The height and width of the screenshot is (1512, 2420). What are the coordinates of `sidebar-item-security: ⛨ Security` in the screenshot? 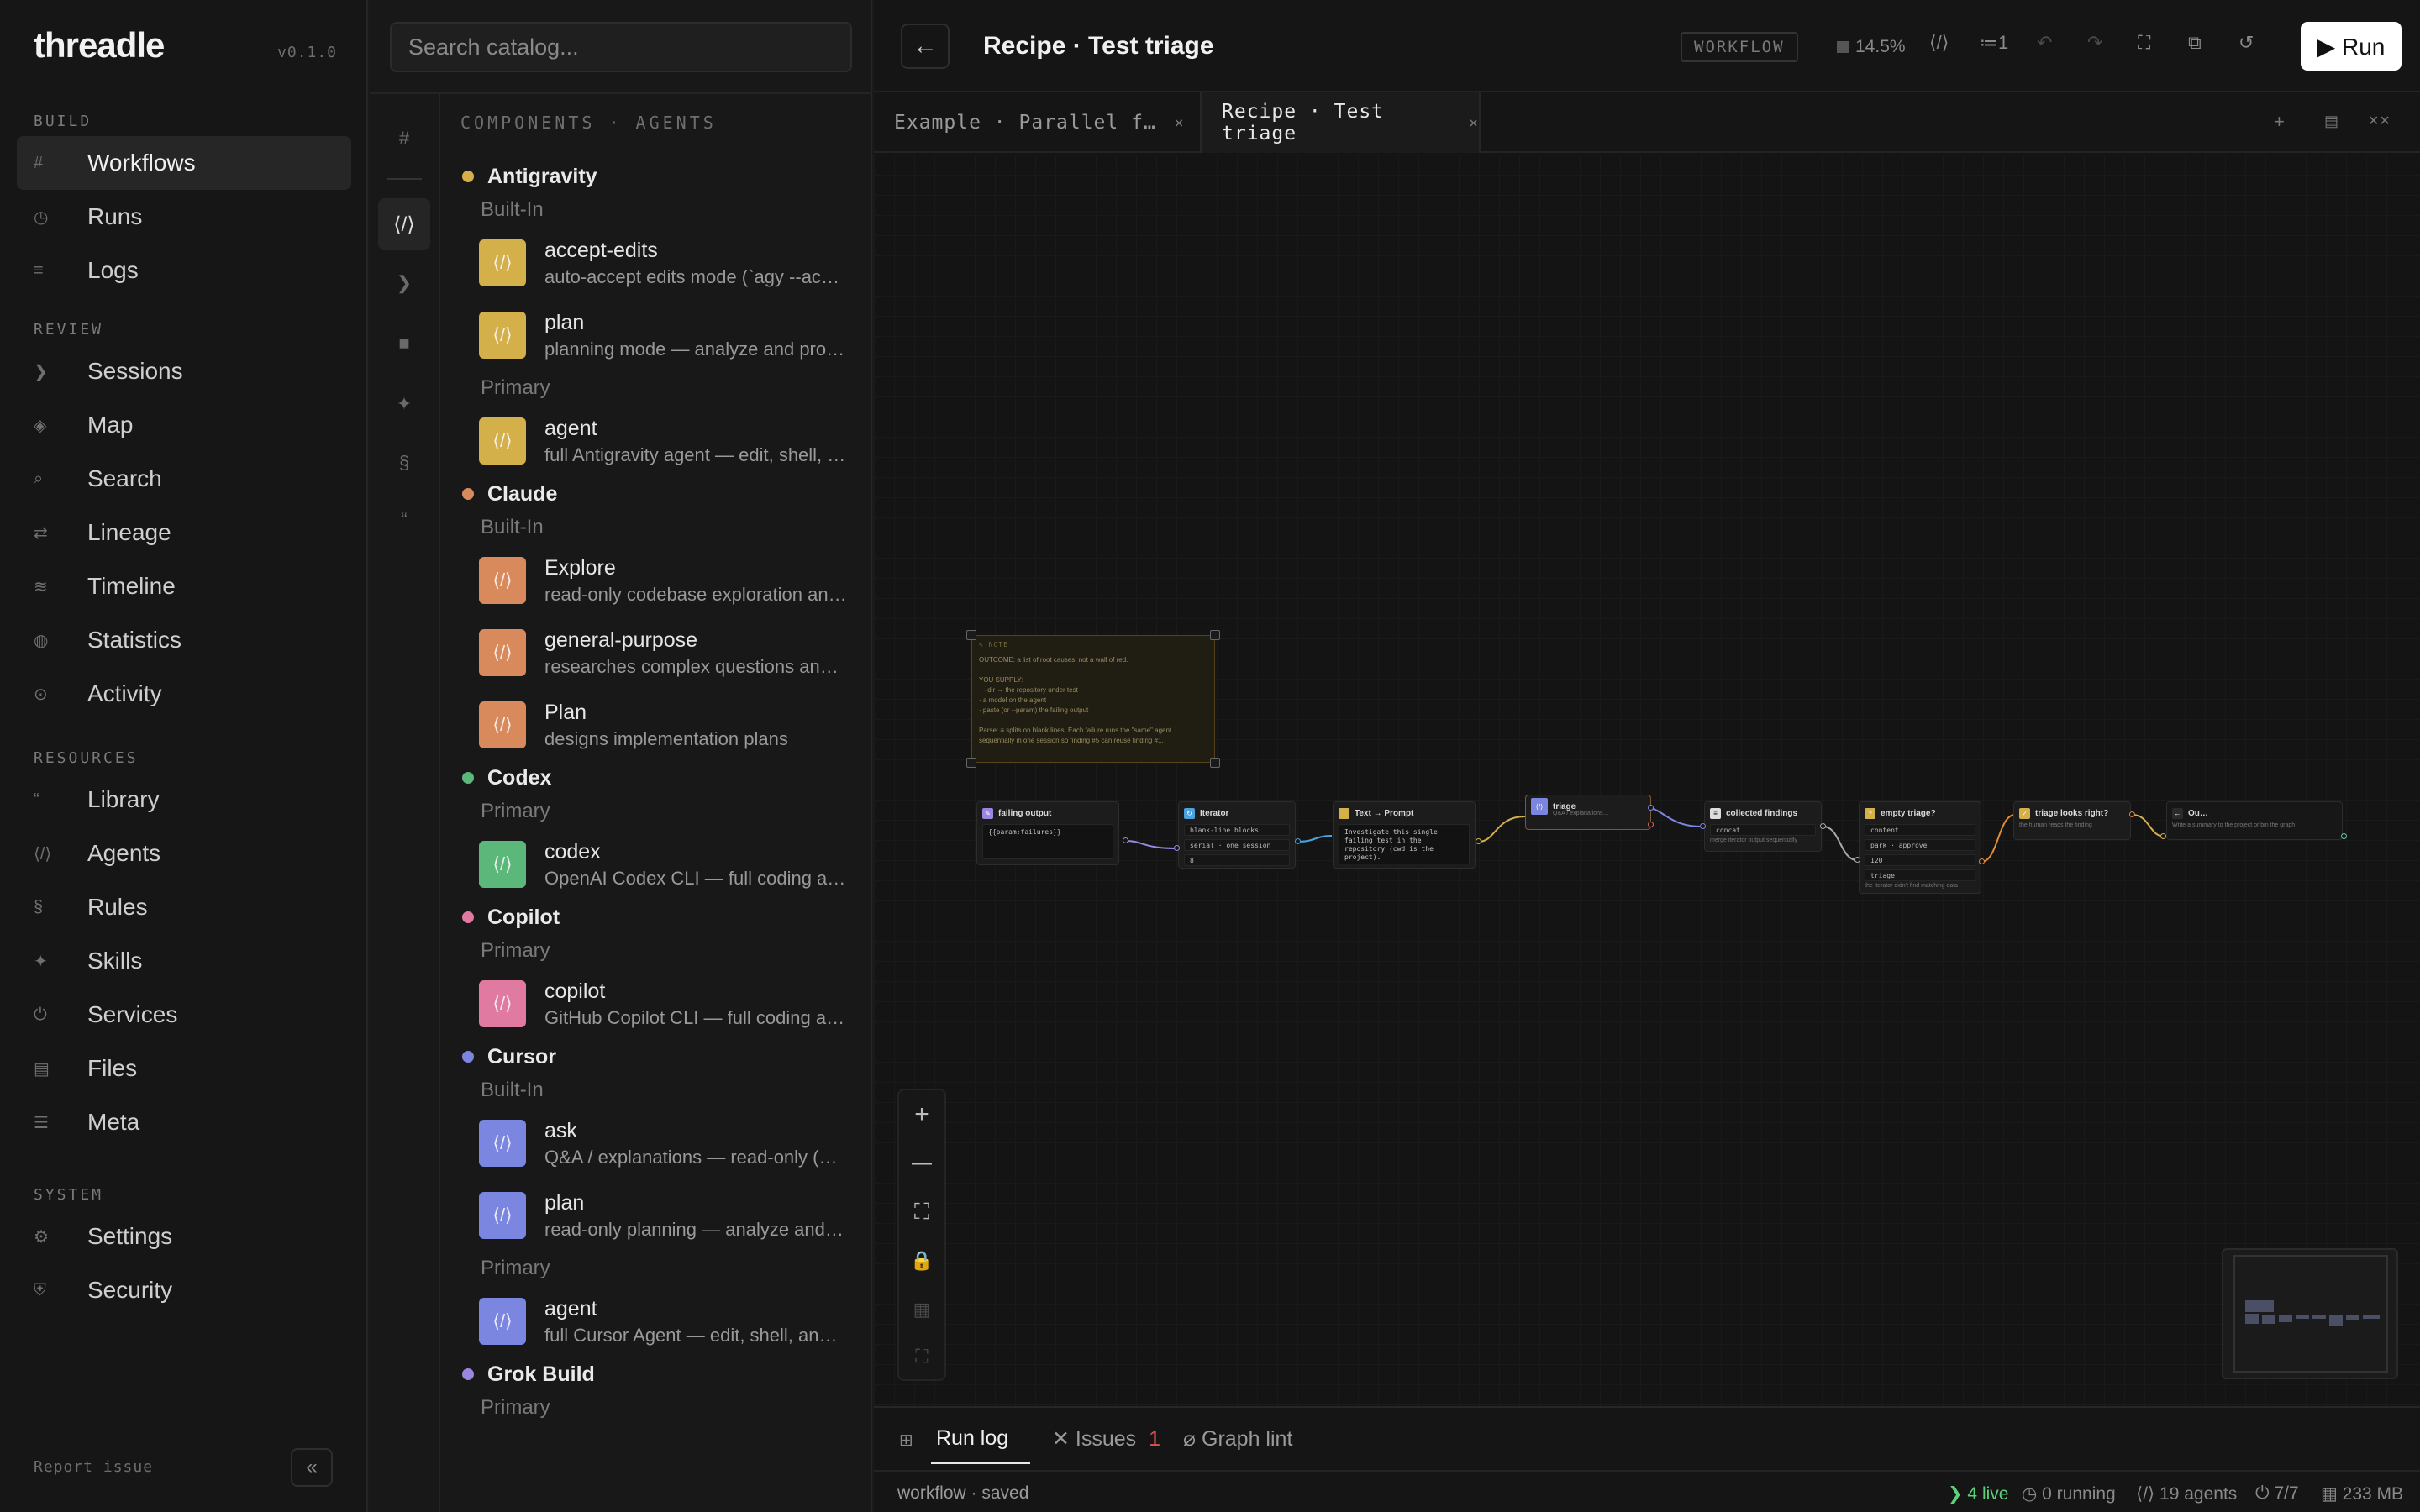 It's located at (184, 1290).